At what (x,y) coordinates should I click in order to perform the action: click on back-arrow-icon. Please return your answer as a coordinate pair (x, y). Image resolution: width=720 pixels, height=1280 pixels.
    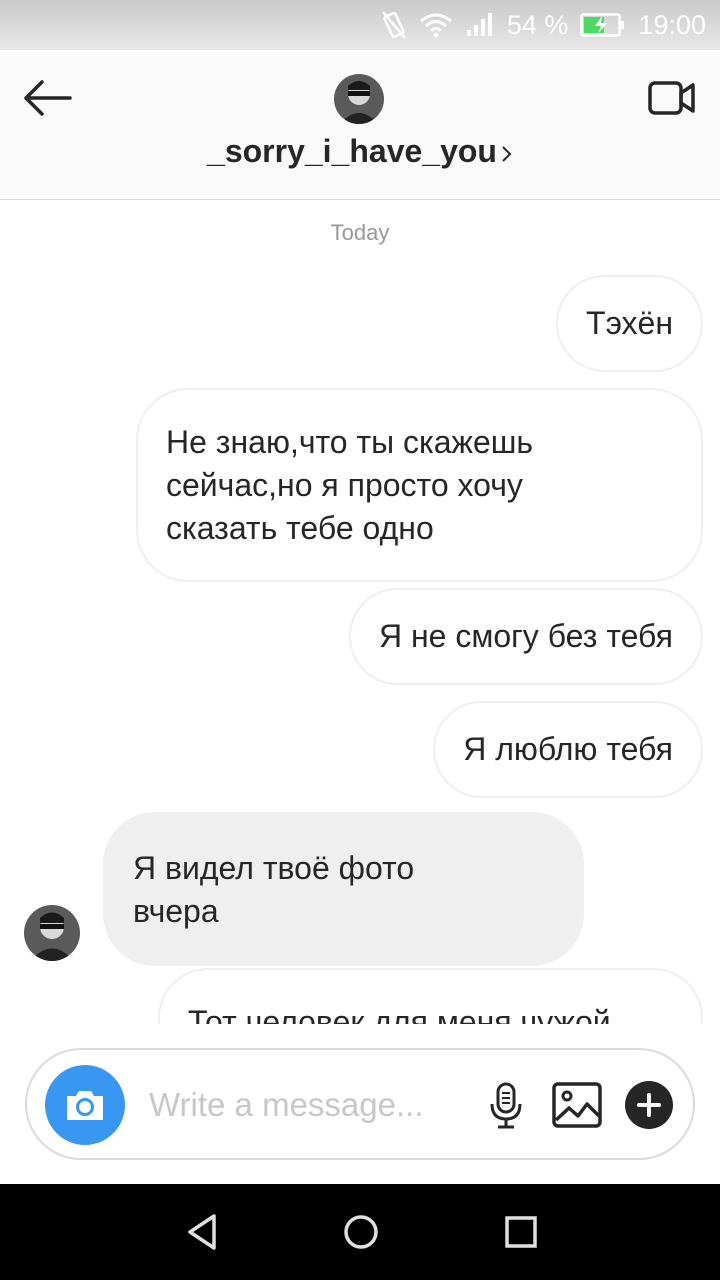
    Looking at the image, I should click on (48, 98).